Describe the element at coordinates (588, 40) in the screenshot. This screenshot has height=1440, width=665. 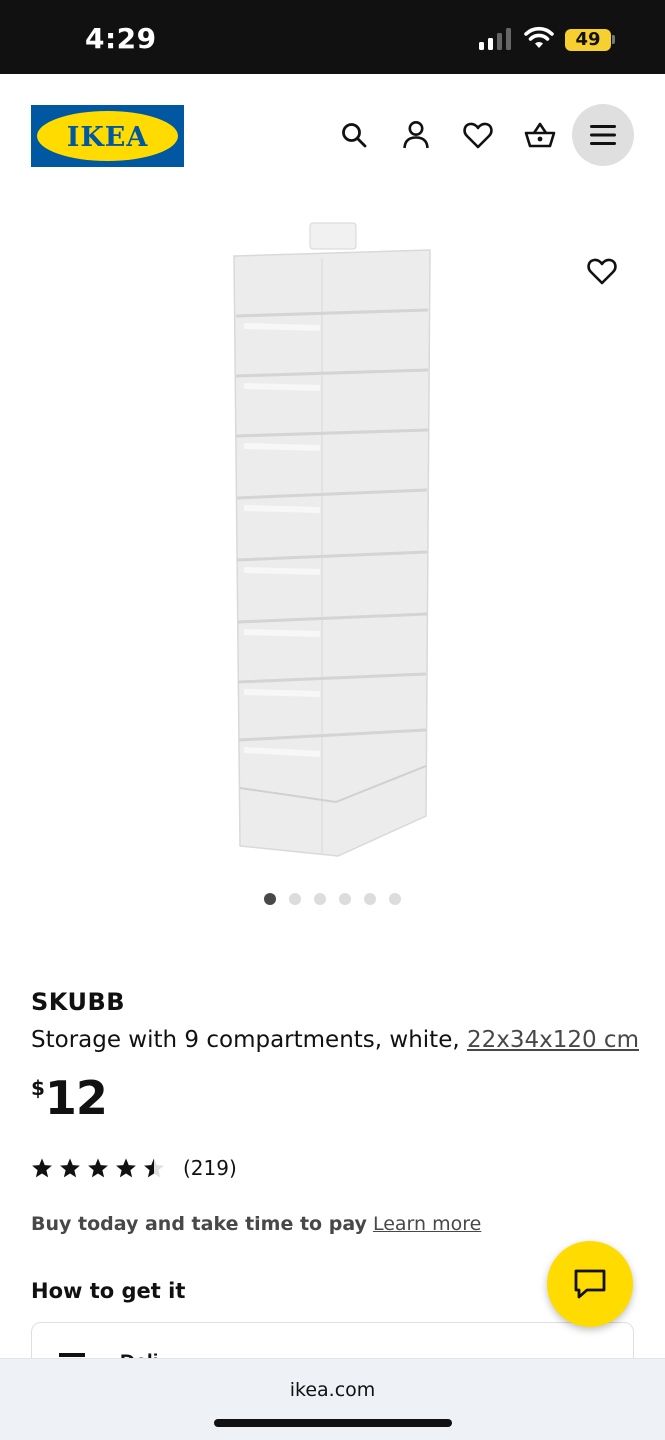
I see `battery-icon: 49` at that location.